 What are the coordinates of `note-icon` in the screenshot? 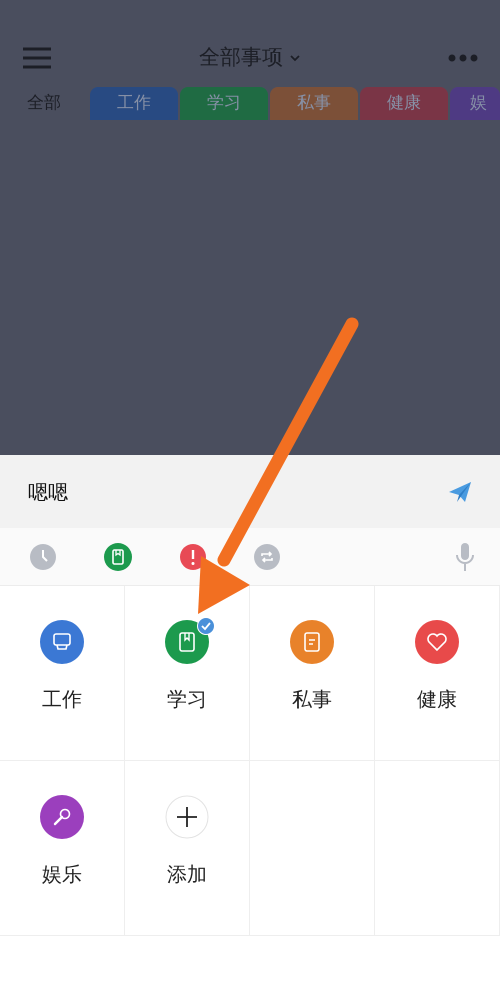 It's located at (312, 642).